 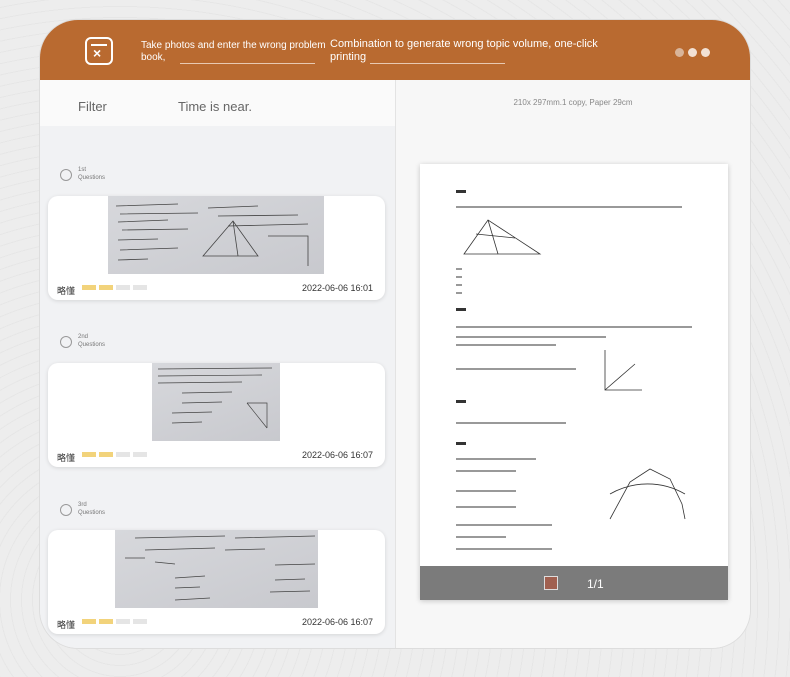 I want to click on question-date: 2022-06-06 16:01, so click(x=337, y=288).